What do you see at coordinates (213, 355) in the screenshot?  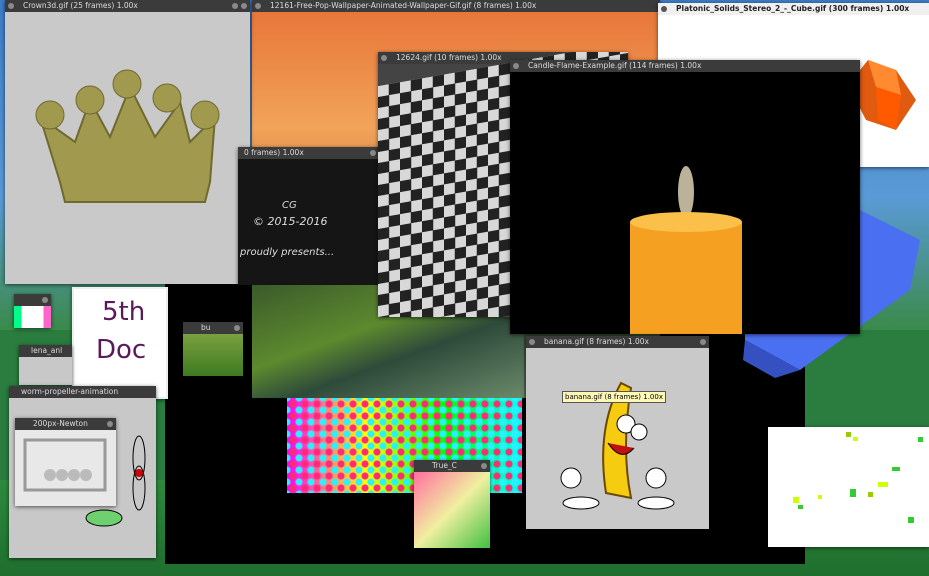 I see `bu-image` at bounding box center [213, 355].